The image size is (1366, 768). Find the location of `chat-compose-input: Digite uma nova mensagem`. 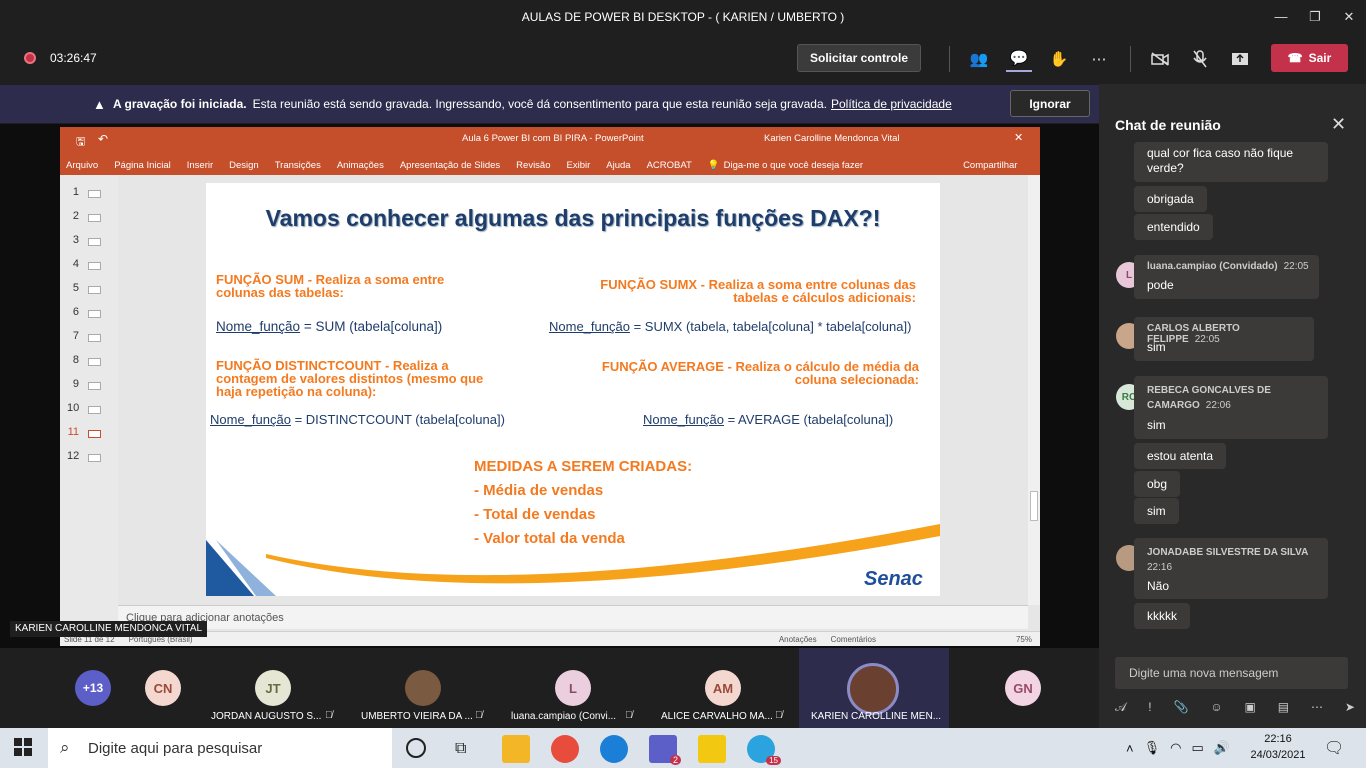

chat-compose-input: Digite uma nova mensagem is located at coordinates (1231, 673).